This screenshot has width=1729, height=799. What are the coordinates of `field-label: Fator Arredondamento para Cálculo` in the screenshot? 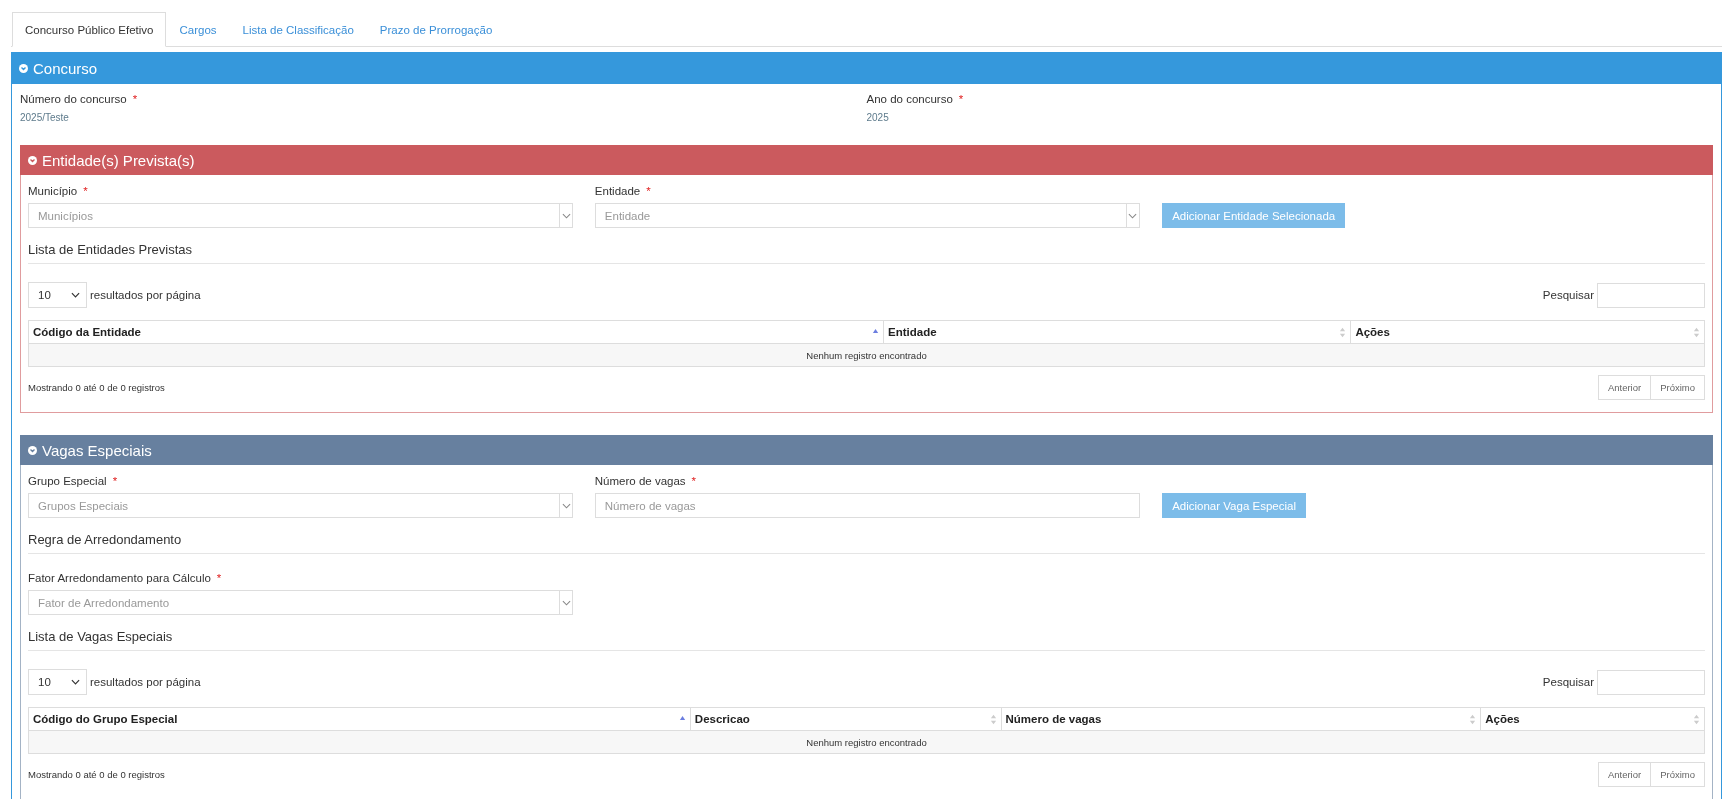 It's located at (119, 578).